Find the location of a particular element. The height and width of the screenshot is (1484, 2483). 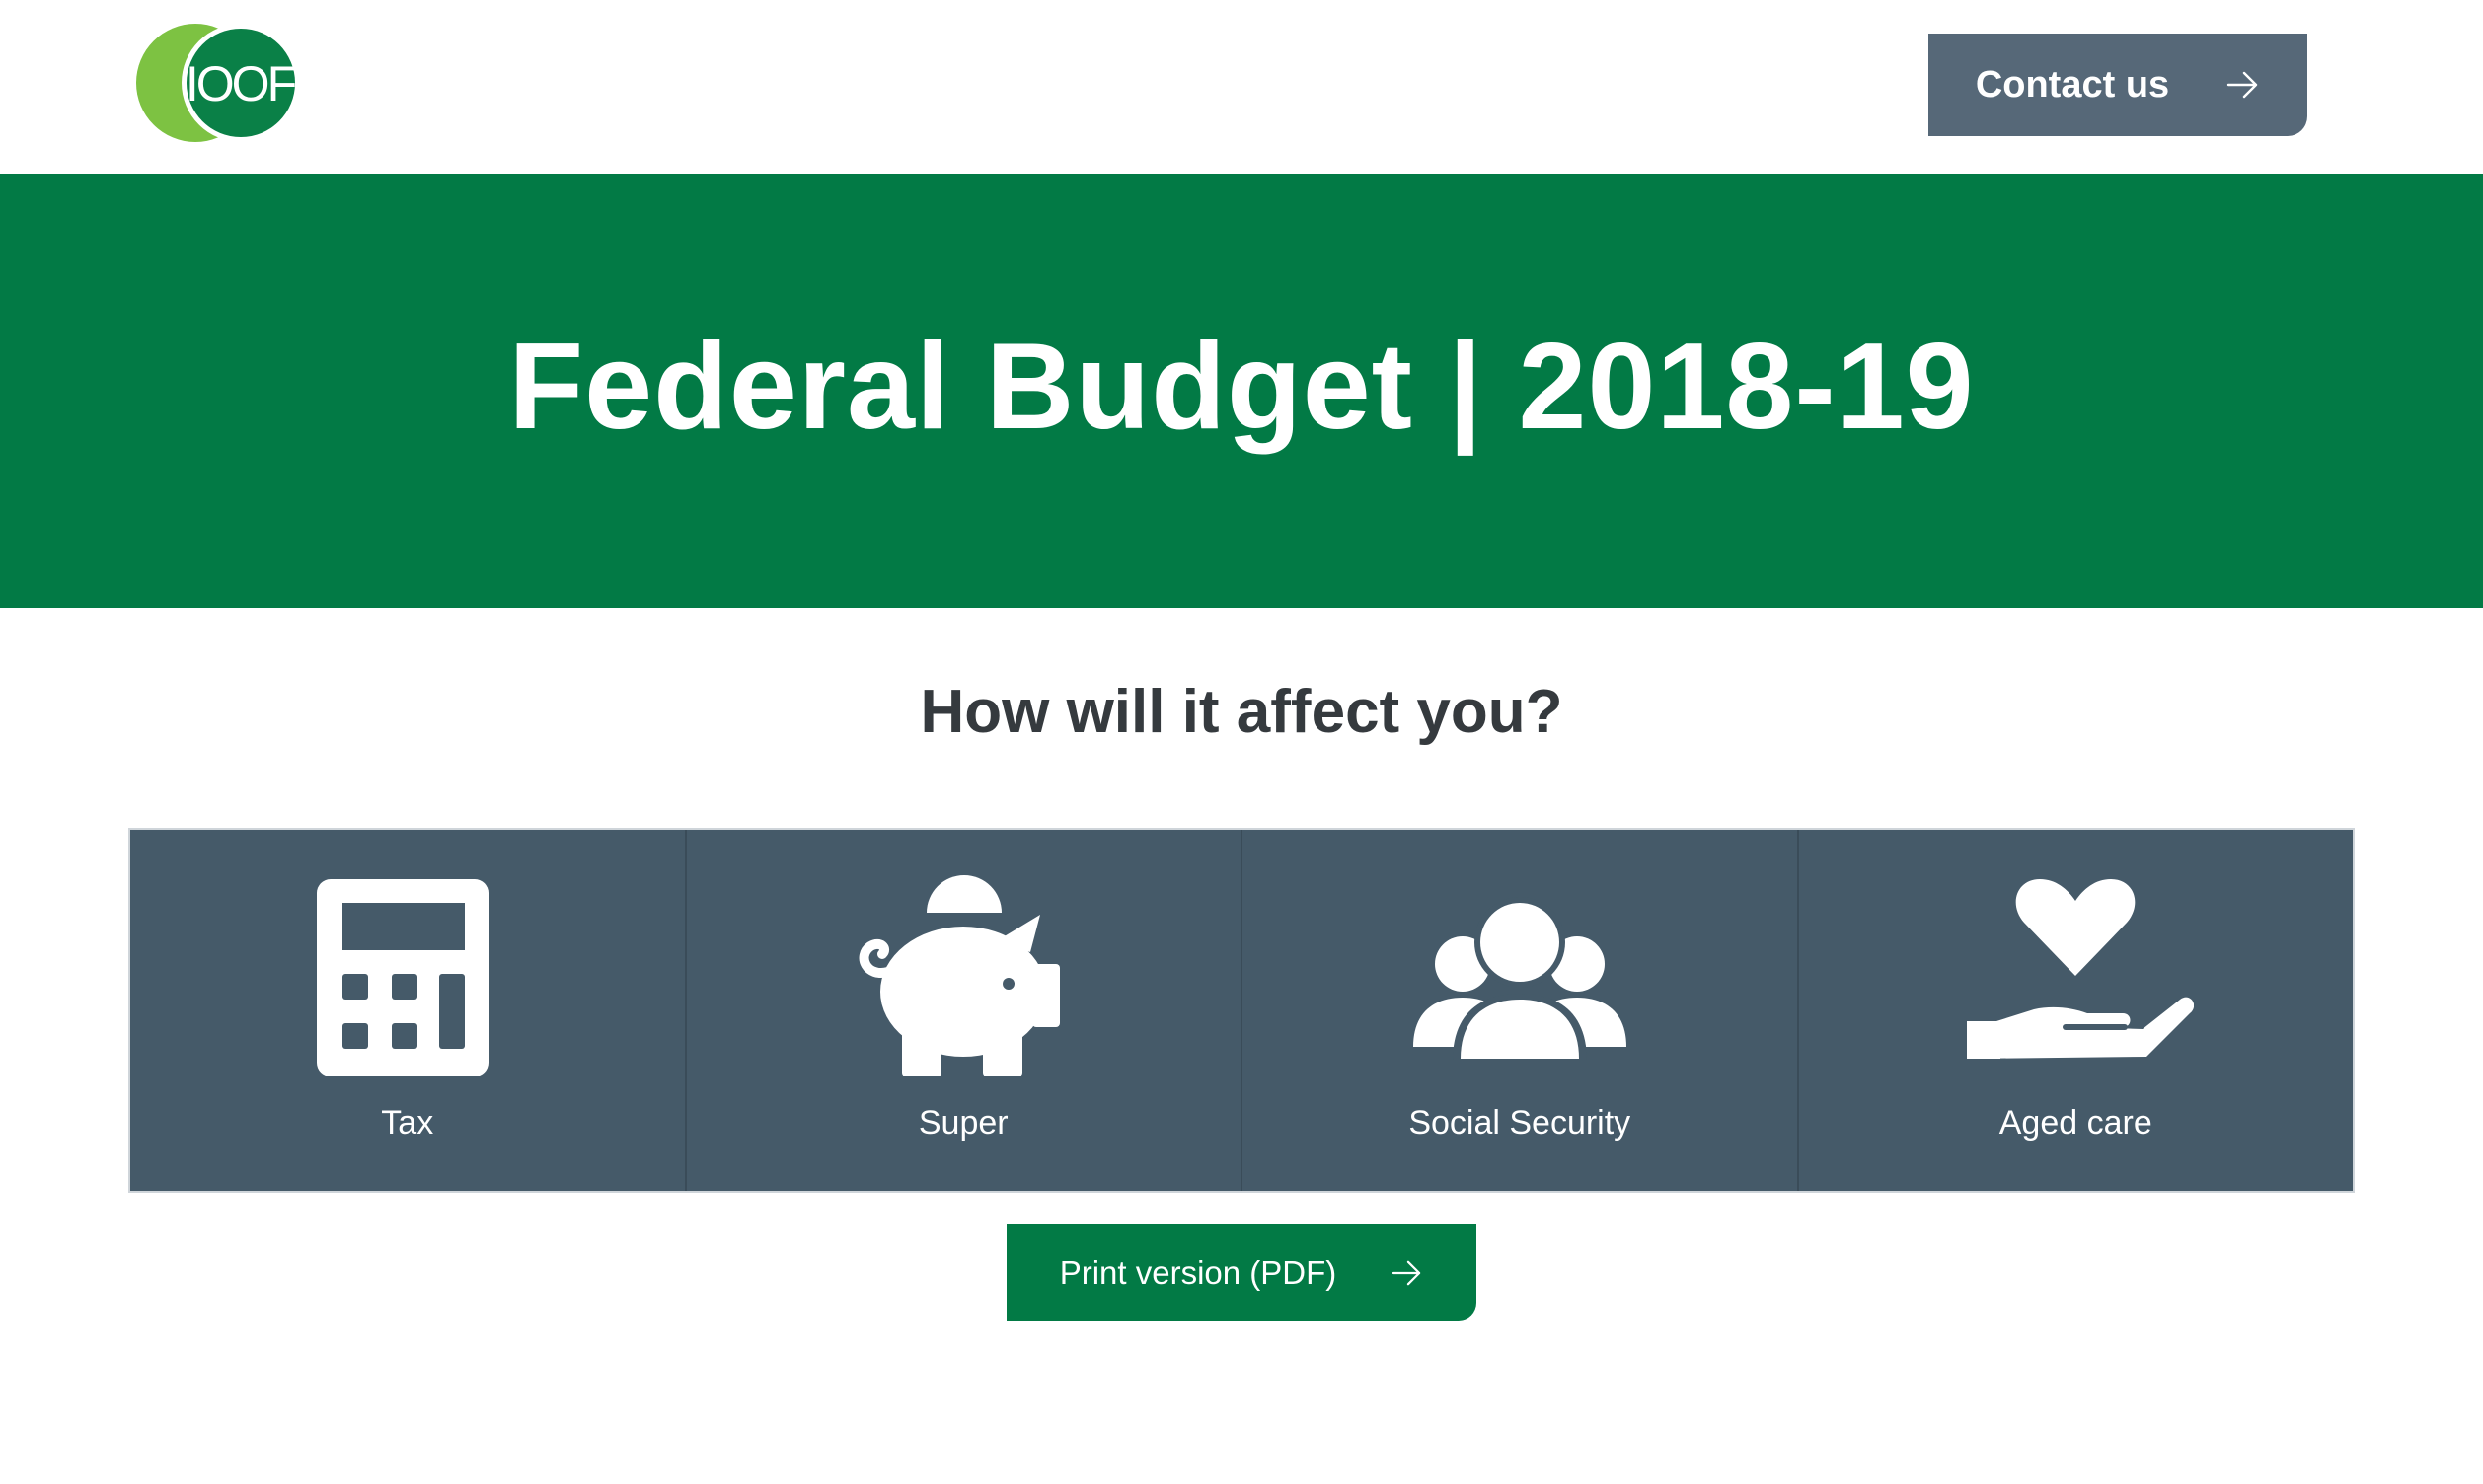

tile-label: Social Security is located at coordinates (1519, 1123).